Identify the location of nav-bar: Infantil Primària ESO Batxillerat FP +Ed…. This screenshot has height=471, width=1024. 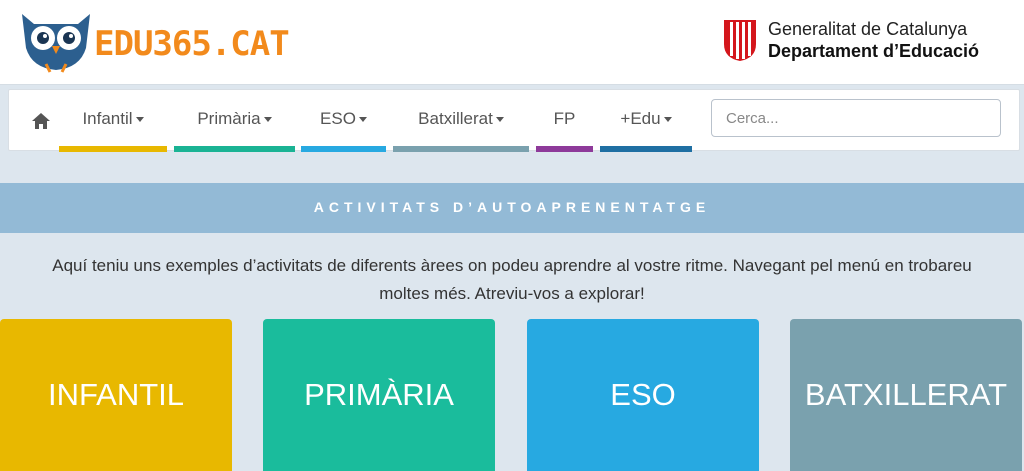
(514, 120).